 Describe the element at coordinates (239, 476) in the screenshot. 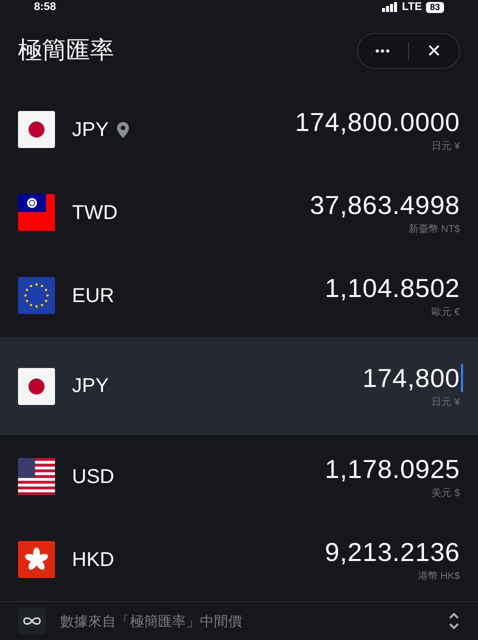

I see `currency-row: USD 1,178.0925 美元 $` at that location.